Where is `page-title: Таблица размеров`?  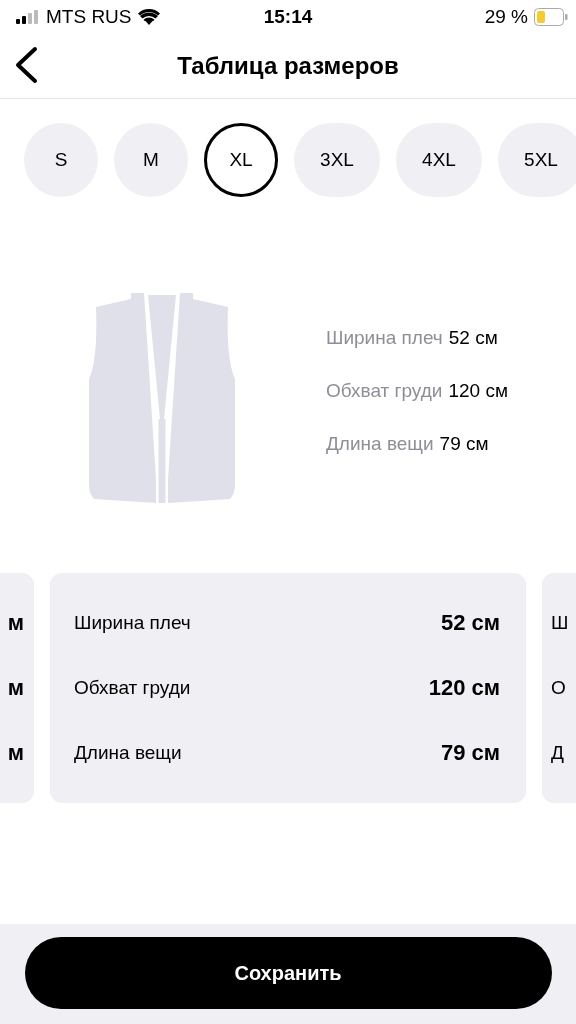
page-title: Таблица размеров is located at coordinates (288, 66).